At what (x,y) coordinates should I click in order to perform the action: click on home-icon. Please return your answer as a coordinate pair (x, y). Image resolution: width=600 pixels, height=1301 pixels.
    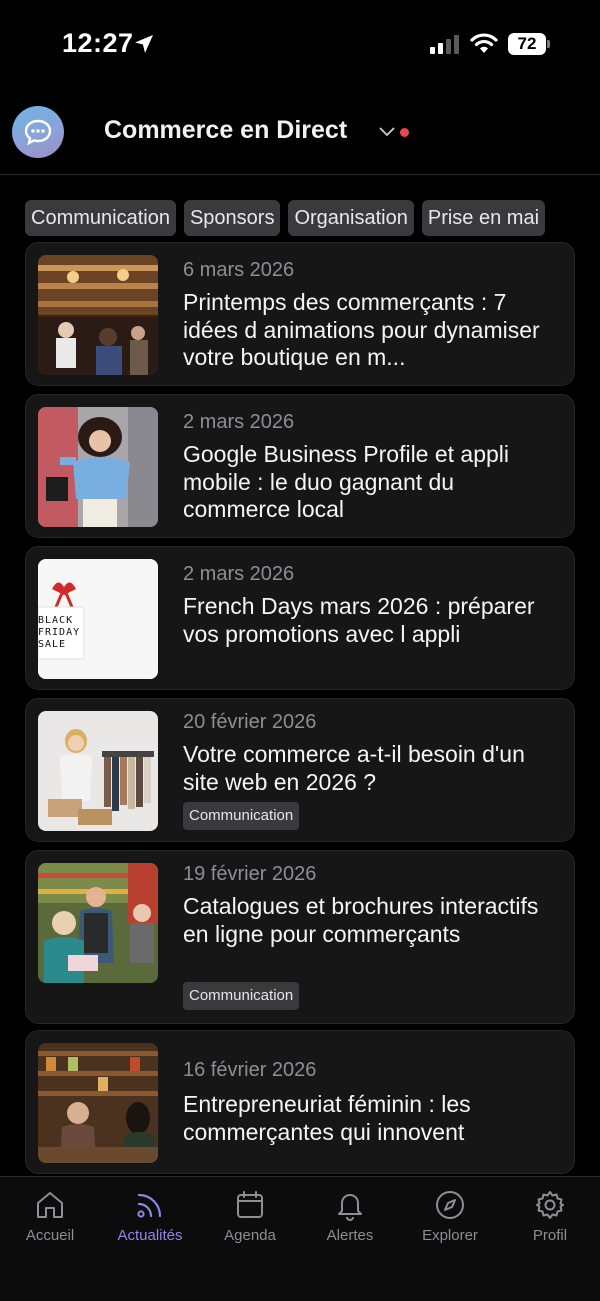
    Looking at the image, I should click on (50, 1205).